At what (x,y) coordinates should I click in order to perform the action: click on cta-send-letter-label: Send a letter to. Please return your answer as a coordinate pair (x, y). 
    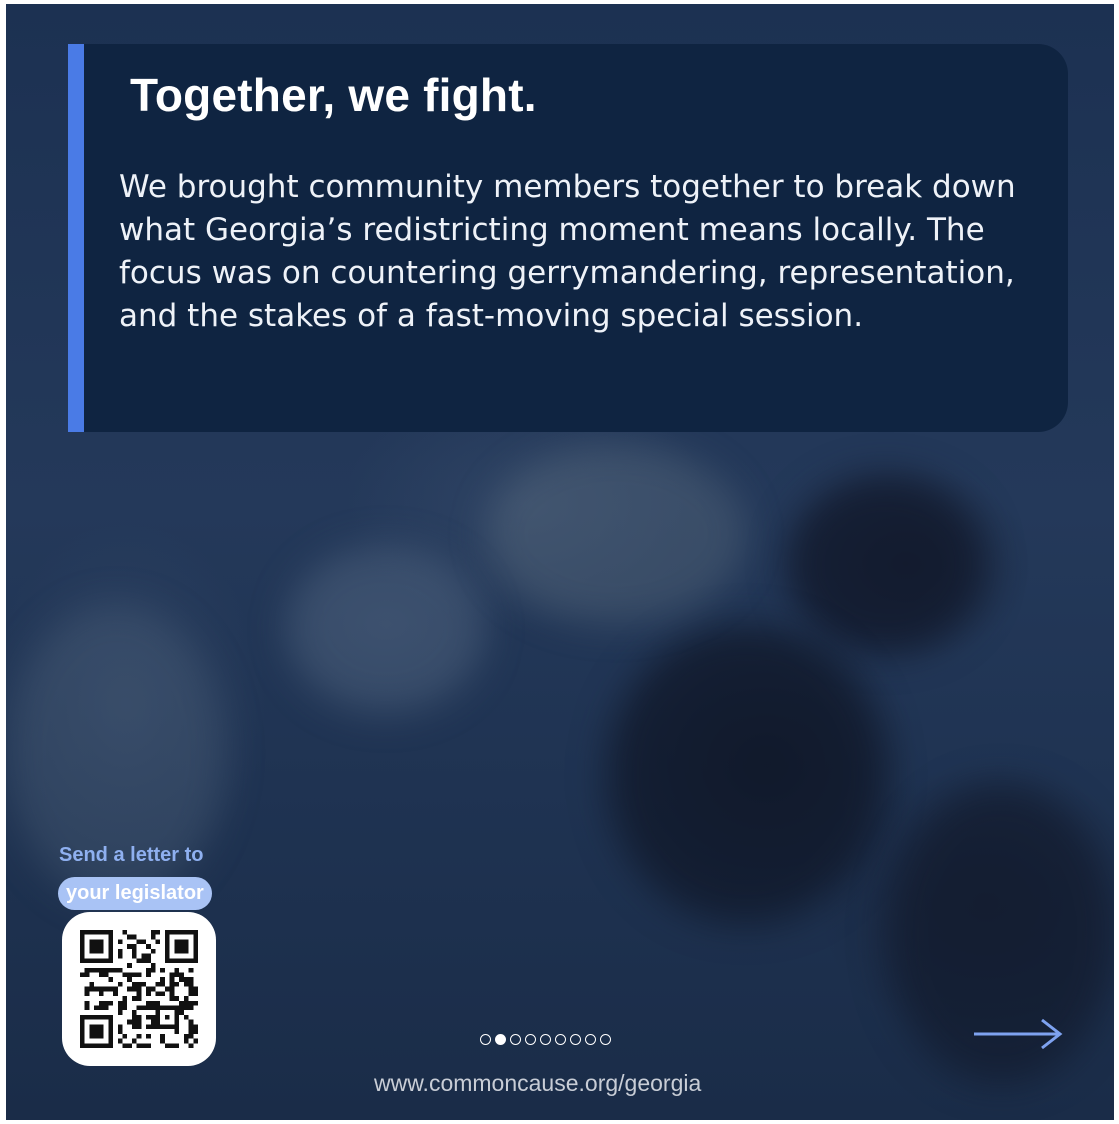
    Looking at the image, I should click on (131, 855).